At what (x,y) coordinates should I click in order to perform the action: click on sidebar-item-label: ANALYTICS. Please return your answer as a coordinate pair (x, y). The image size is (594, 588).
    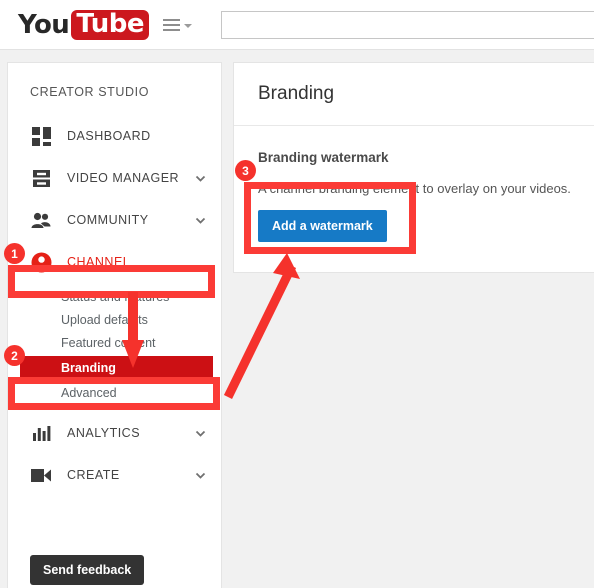
    Looking at the image, I should click on (104, 433).